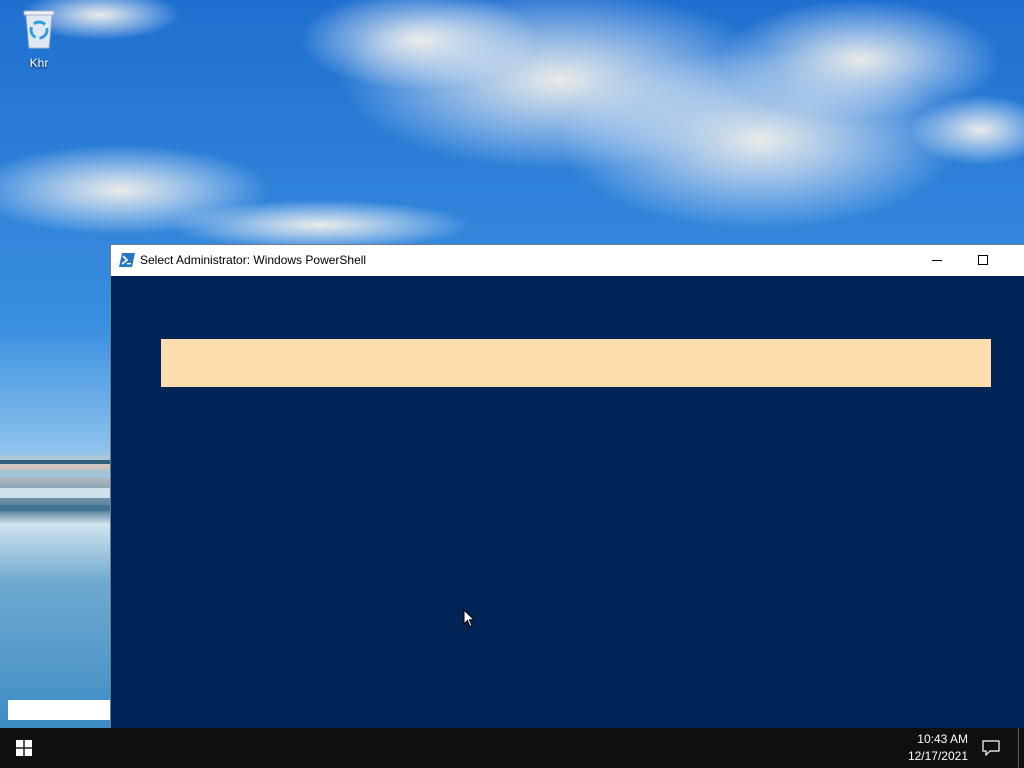 The image size is (1024, 768). I want to click on start-button, so click(24, 748).